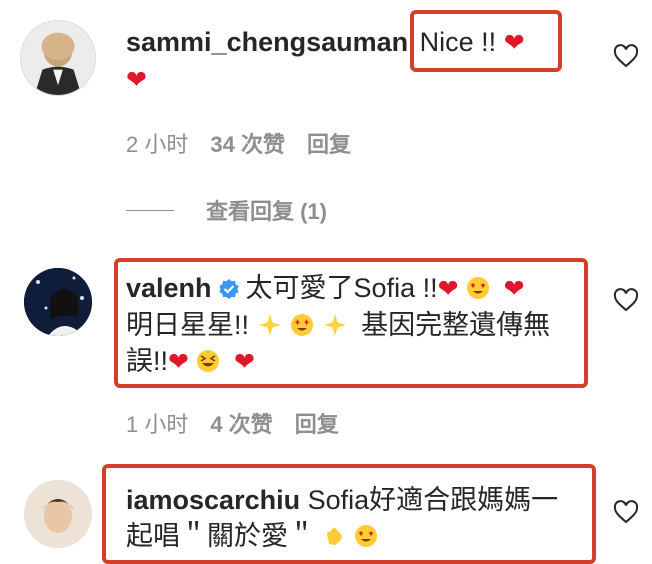 This screenshot has width=652, height=564. I want to click on divider-line, so click(150, 210).